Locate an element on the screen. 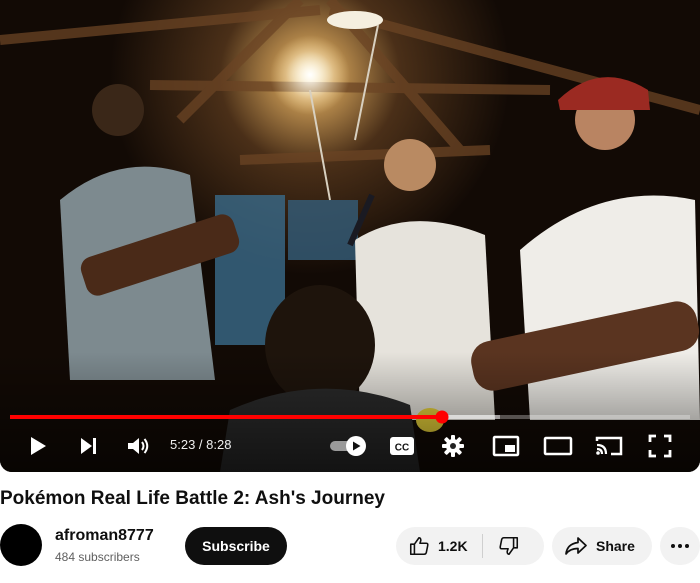  next-button is located at coordinates (88, 446).